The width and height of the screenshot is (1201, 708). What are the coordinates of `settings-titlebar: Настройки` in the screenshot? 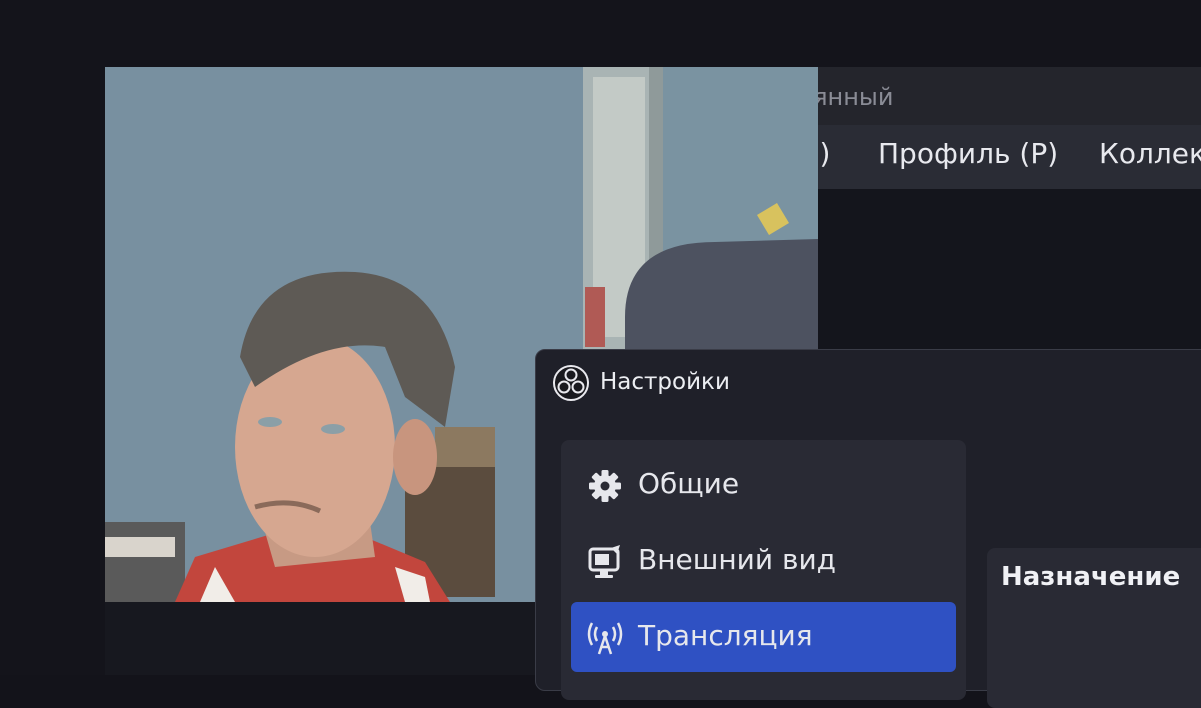 It's located at (868, 382).